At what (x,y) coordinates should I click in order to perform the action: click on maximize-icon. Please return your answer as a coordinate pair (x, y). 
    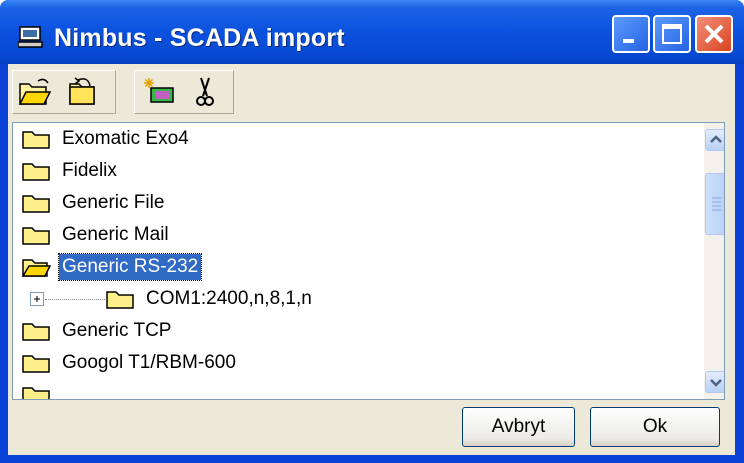
    Looking at the image, I should click on (672, 34).